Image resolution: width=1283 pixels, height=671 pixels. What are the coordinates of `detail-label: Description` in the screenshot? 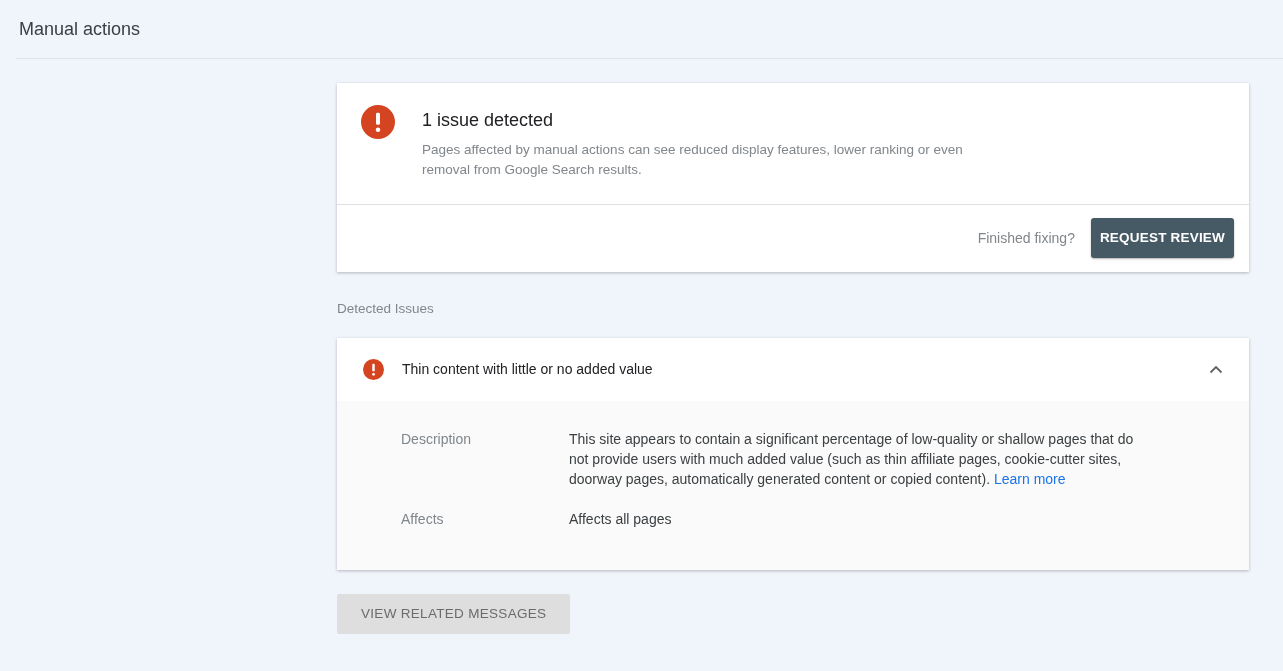 It's located at (437, 439).